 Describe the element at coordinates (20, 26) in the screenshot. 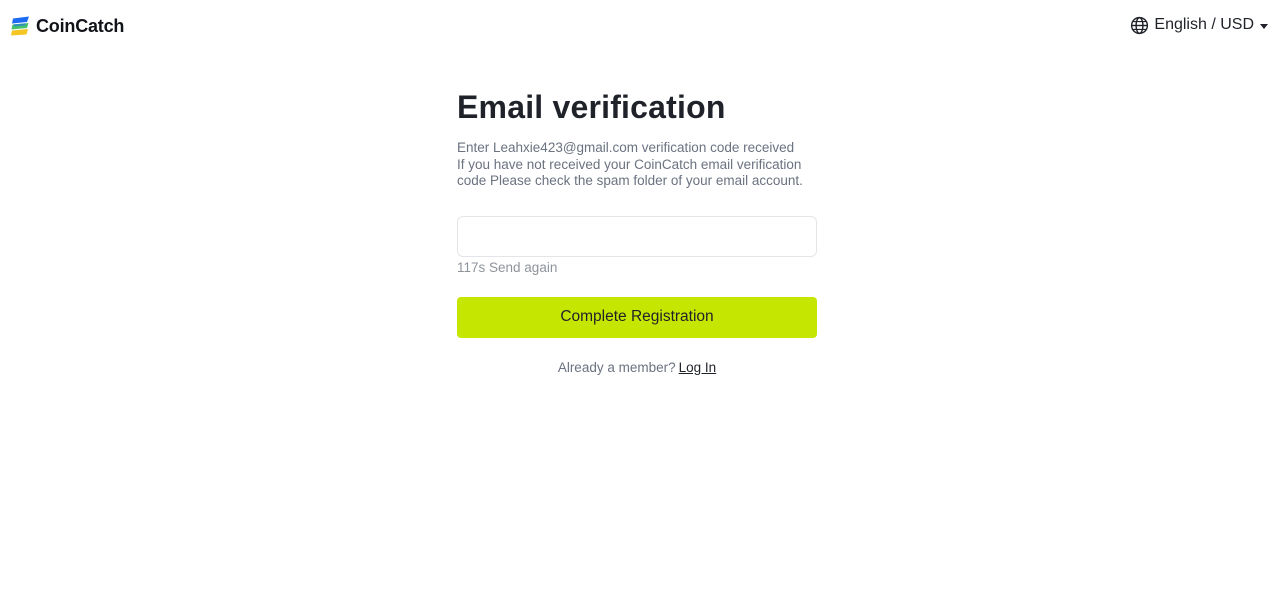

I see `coincatch-logo-icon` at that location.